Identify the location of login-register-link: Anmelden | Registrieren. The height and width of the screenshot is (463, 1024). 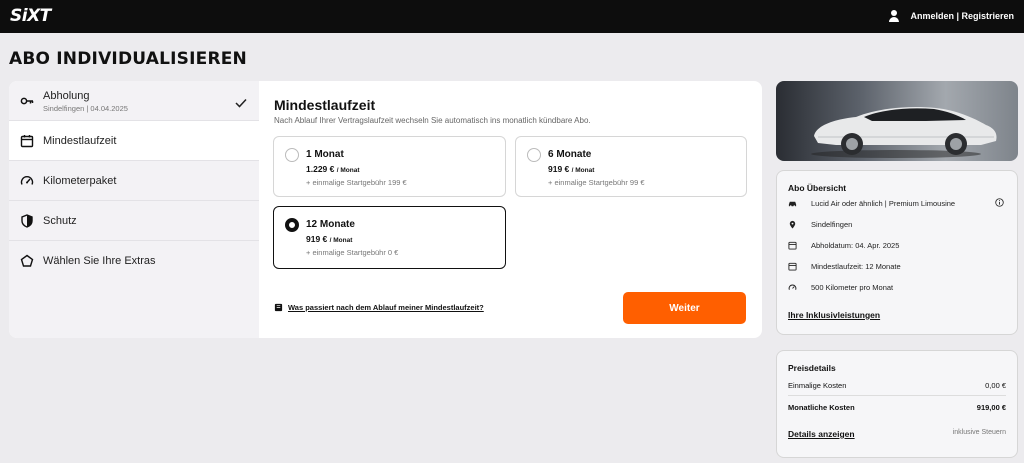
(962, 16).